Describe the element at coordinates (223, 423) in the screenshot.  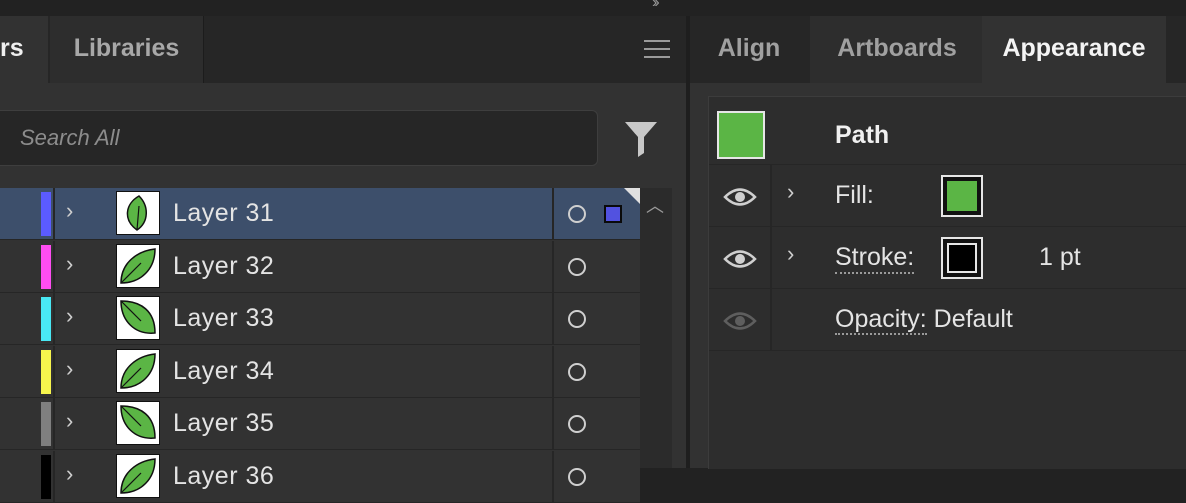
I see `layer-name: Layer 35` at that location.